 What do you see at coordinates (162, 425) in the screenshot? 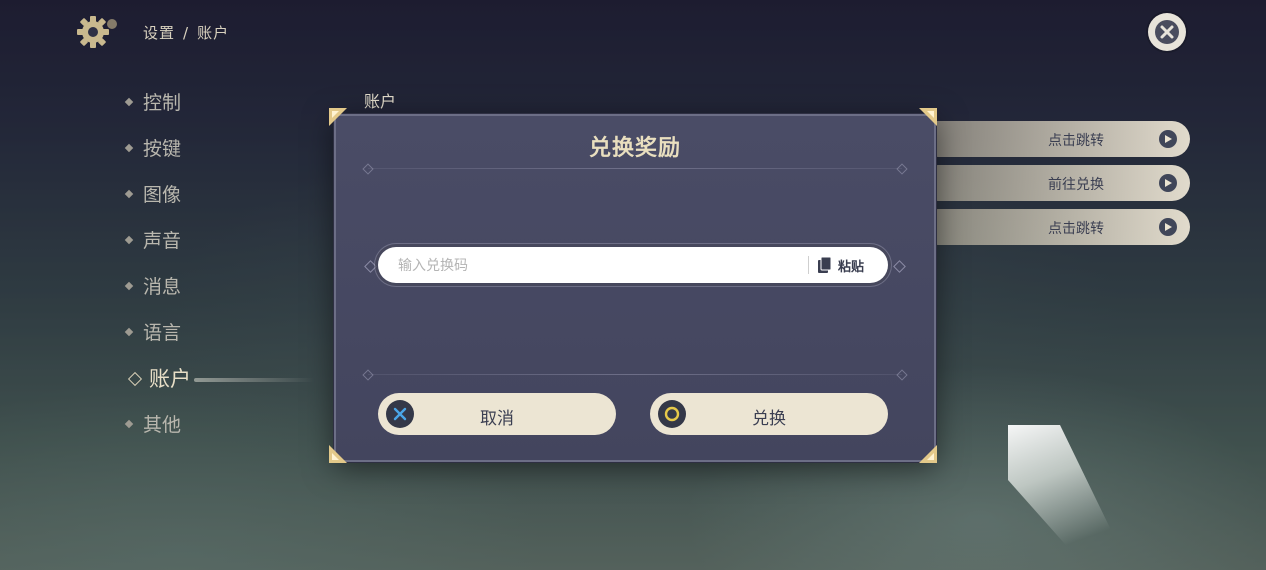
I see `sidebar-item-label: 其他` at bounding box center [162, 425].